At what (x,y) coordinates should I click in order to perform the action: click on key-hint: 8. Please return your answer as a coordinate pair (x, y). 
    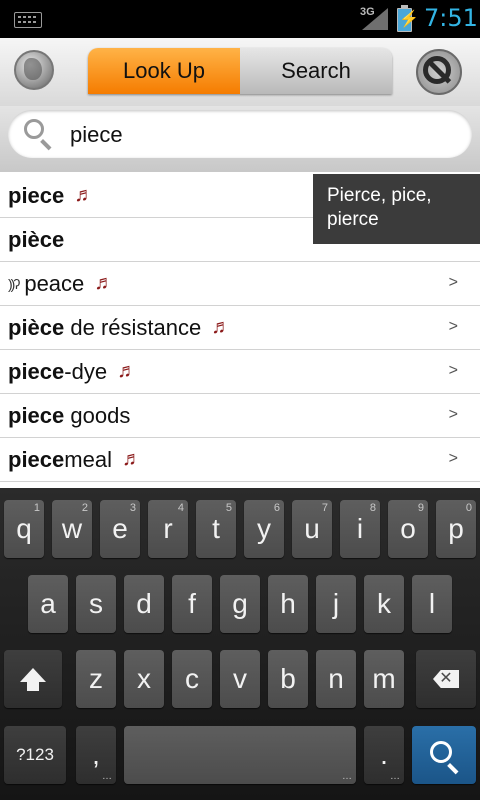
    Looking at the image, I should click on (372, 508).